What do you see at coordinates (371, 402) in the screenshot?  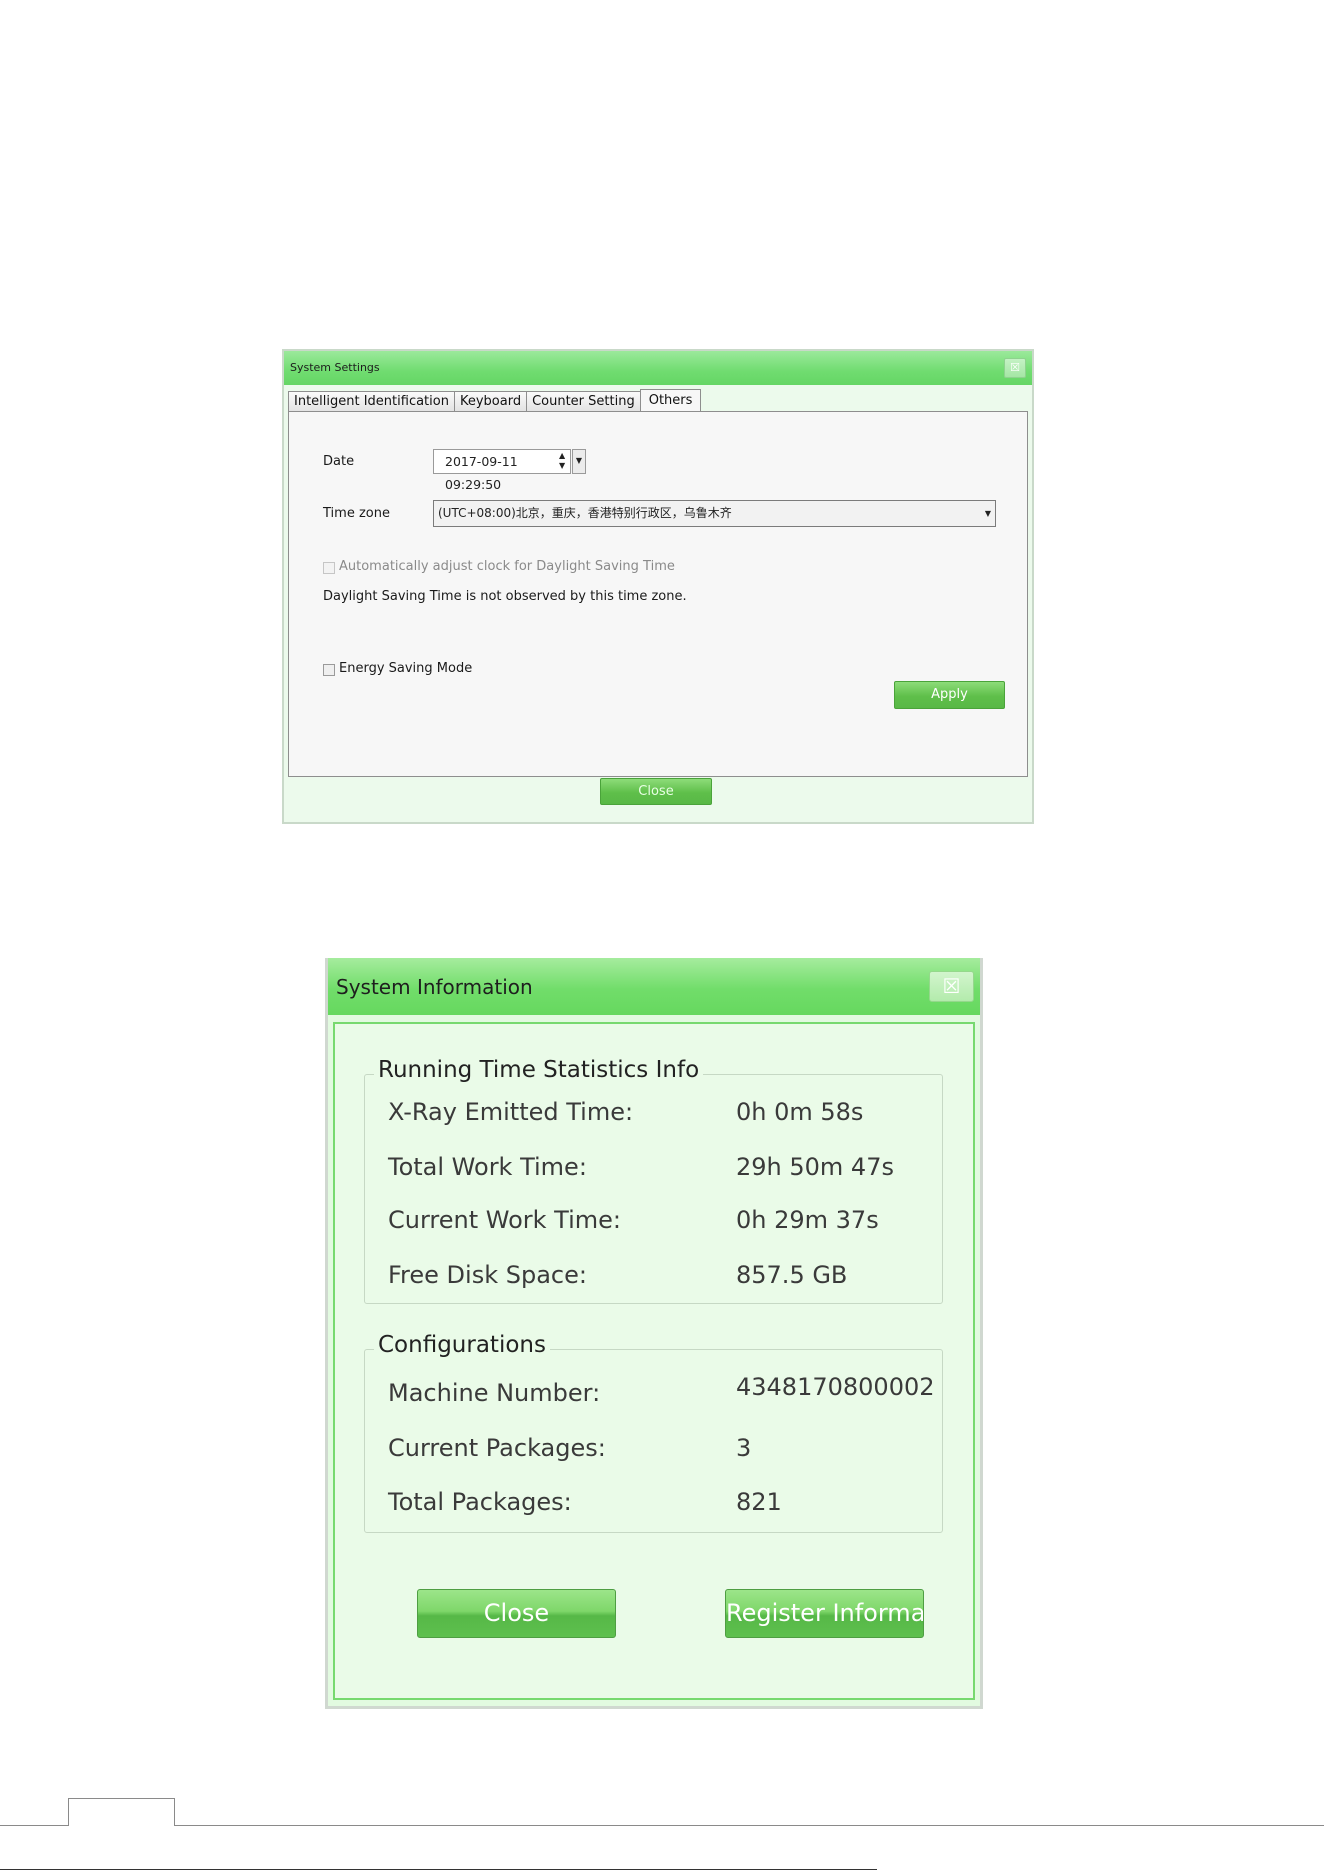 I see `tab-intelligent-identification: Intelligent Identification` at bounding box center [371, 402].